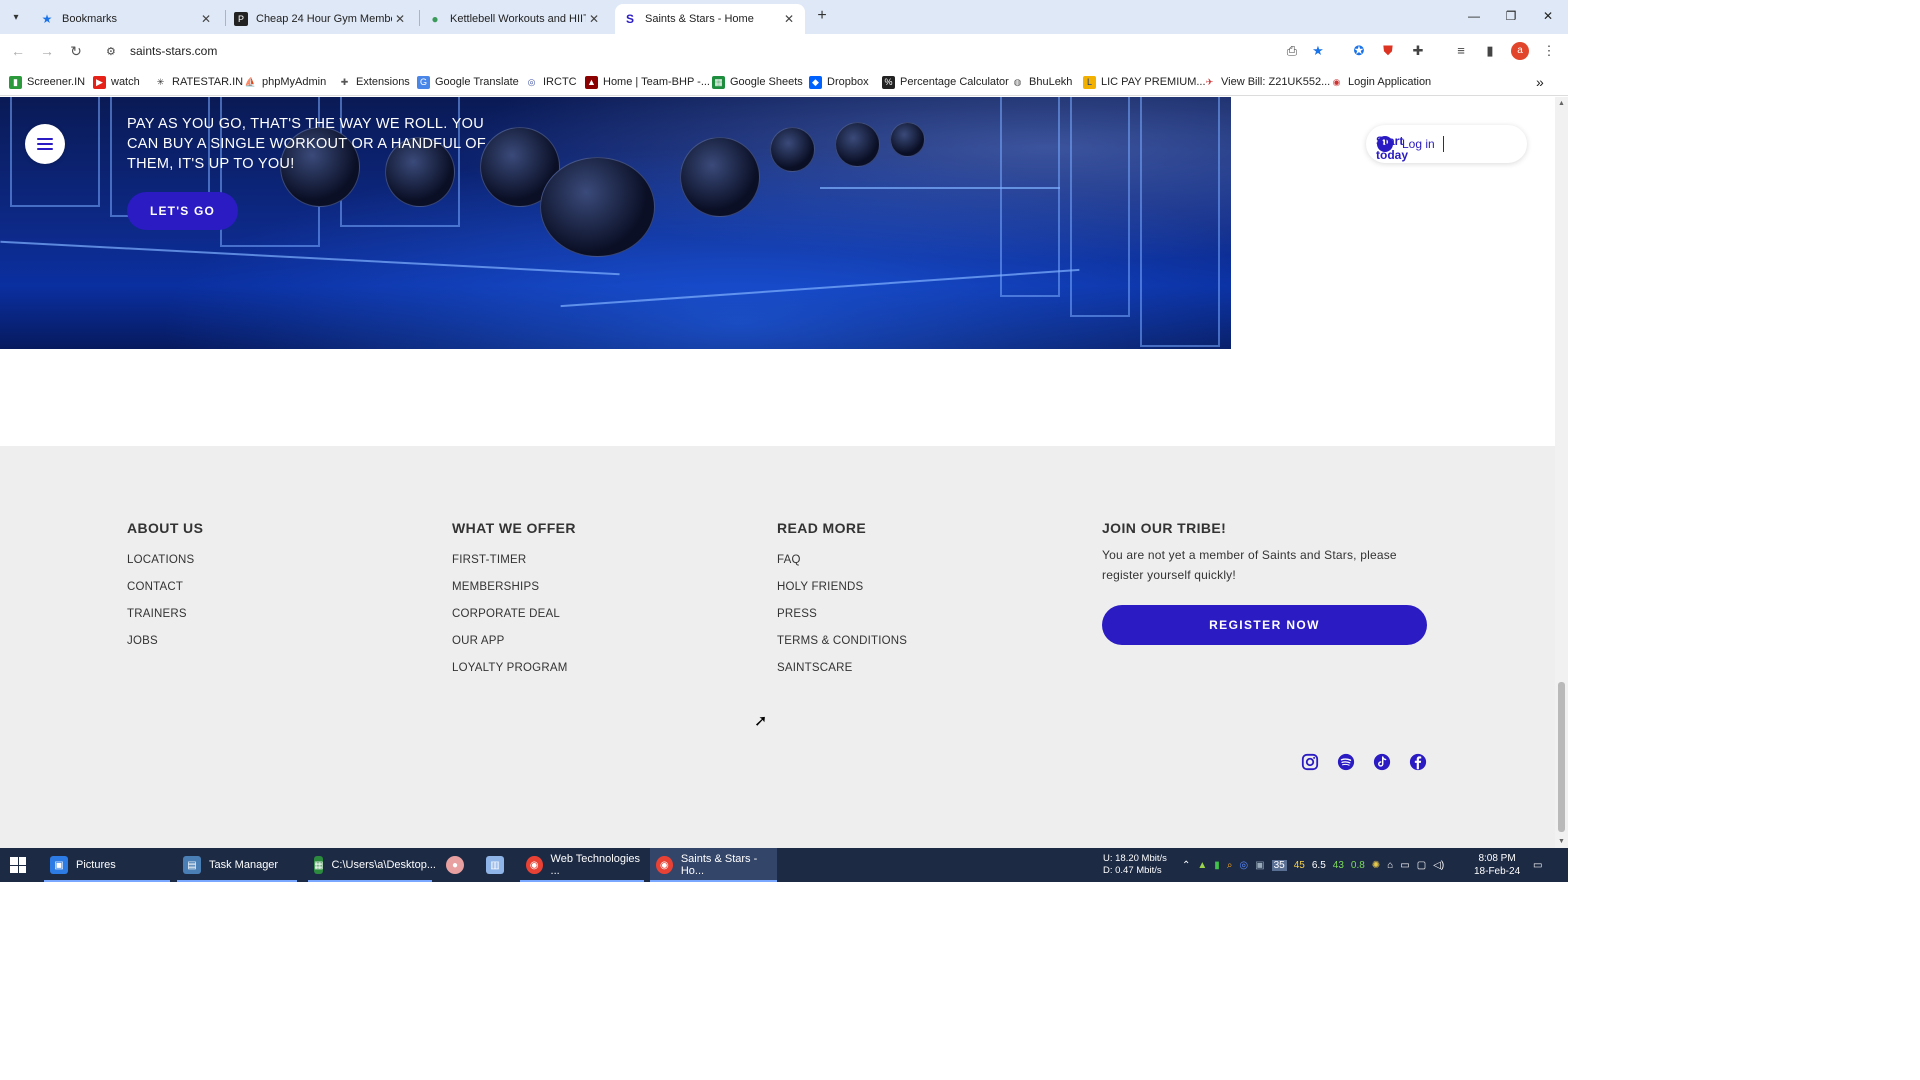 The width and height of the screenshot is (1920, 1080). Describe the element at coordinates (842, 594) in the screenshot. I see `footer-link-holy-friends: HOLY FRIENDS` at that location.